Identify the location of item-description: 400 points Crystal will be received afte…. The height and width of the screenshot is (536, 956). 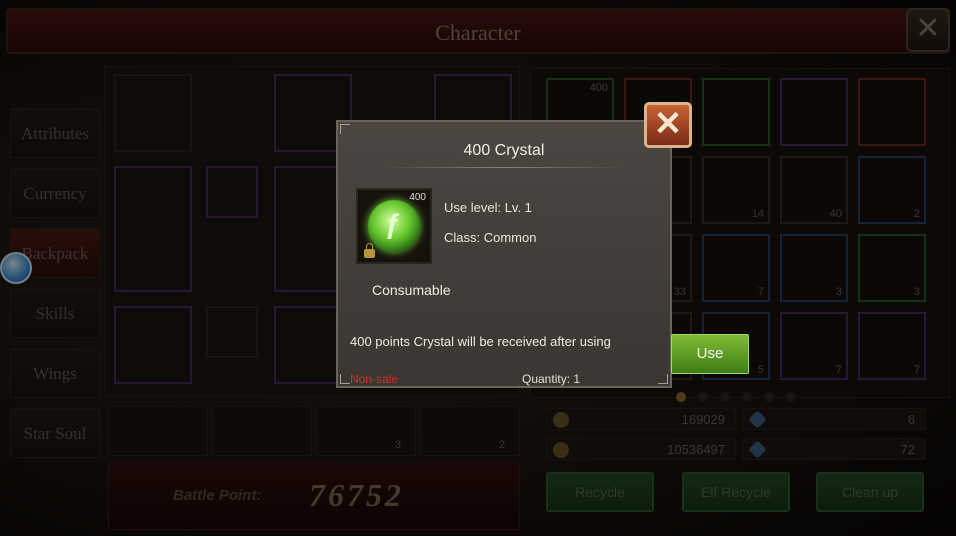
(480, 341).